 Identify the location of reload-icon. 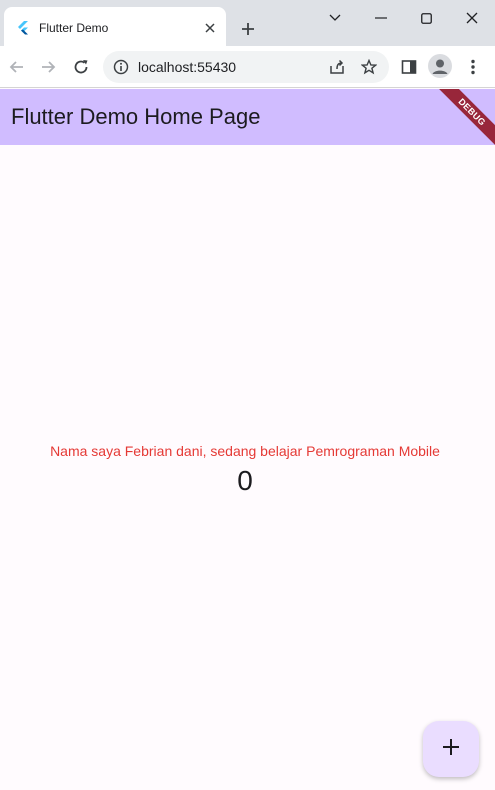
(81, 67).